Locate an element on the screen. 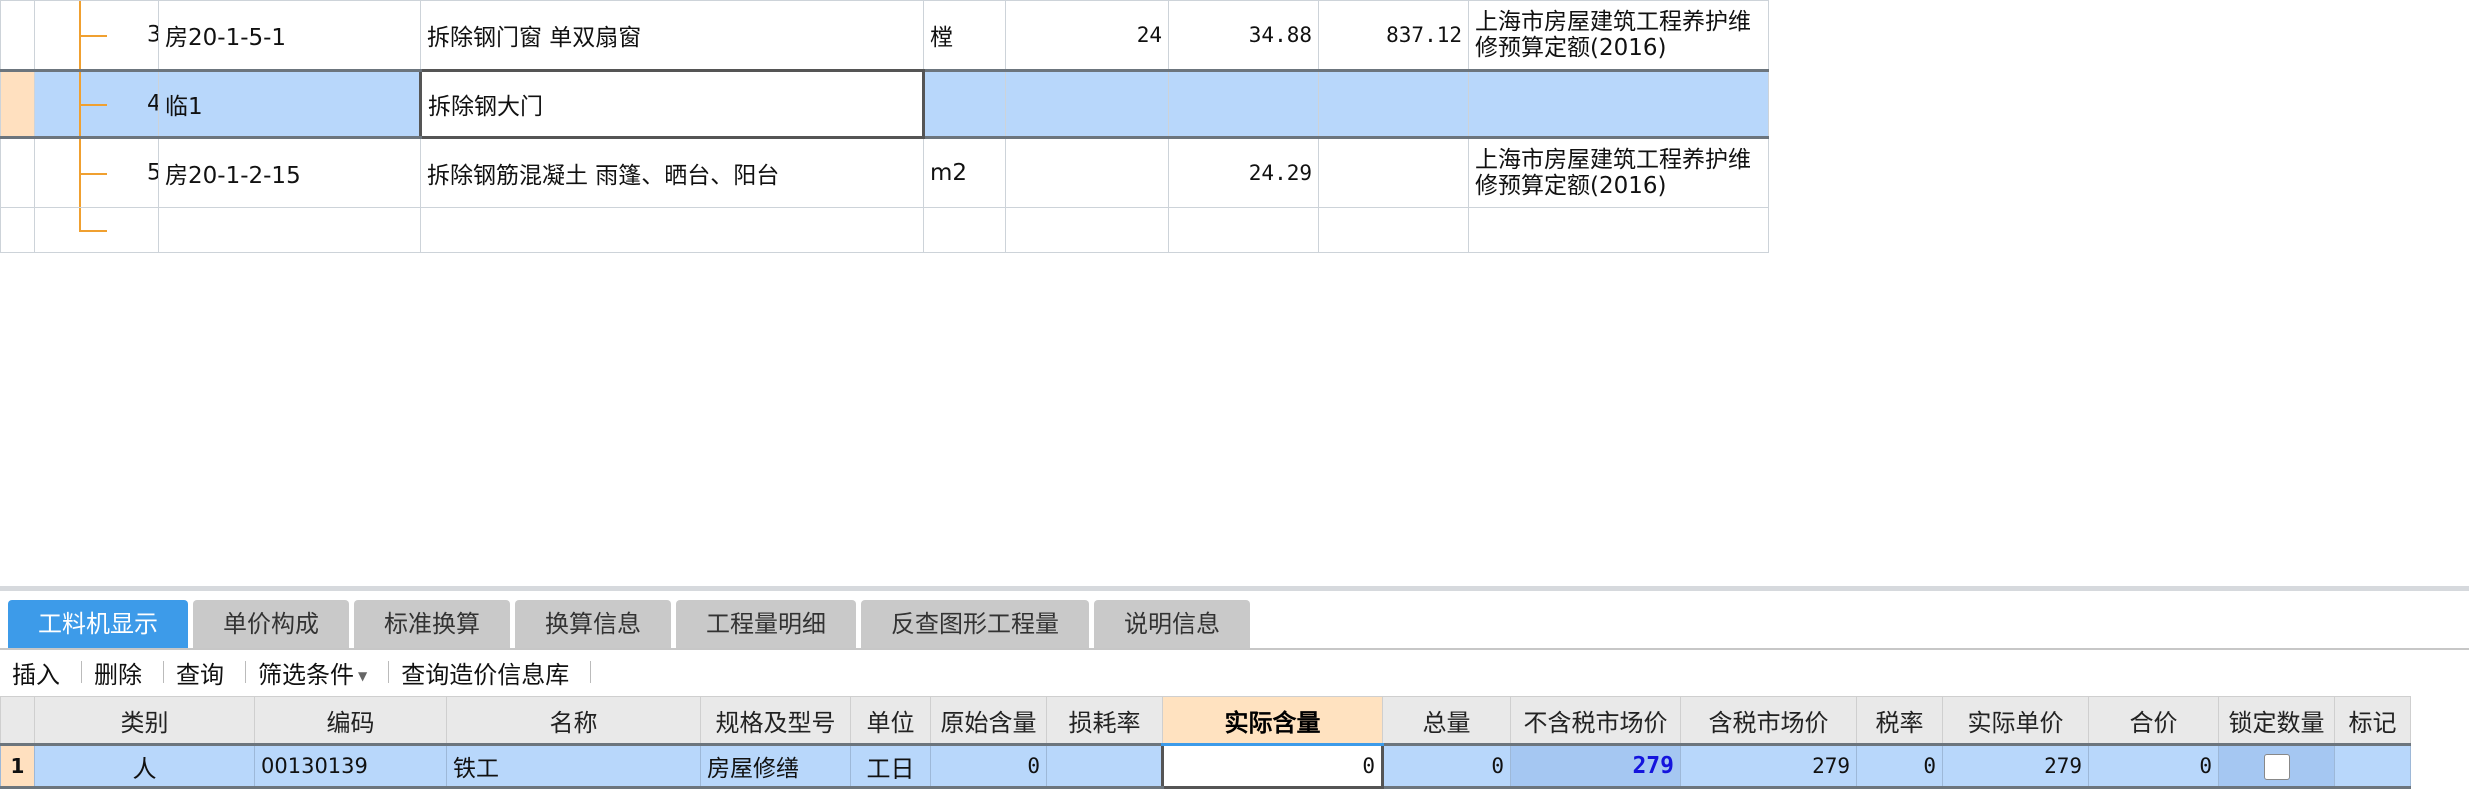  col-header-code: 编码 is located at coordinates (350, 720).